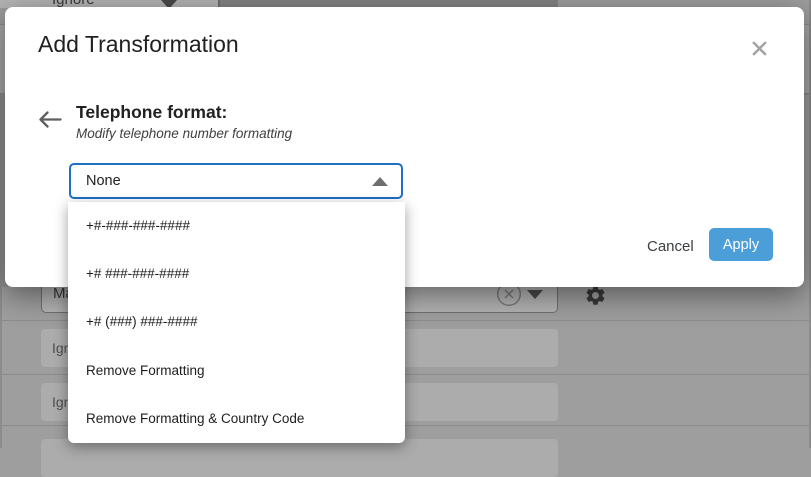 Image resolution: width=811 pixels, height=477 pixels. What do you see at coordinates (236, 226) in the screenshot?
I see `format-option: +#-###-###-####` at bounding box center [236, 226].